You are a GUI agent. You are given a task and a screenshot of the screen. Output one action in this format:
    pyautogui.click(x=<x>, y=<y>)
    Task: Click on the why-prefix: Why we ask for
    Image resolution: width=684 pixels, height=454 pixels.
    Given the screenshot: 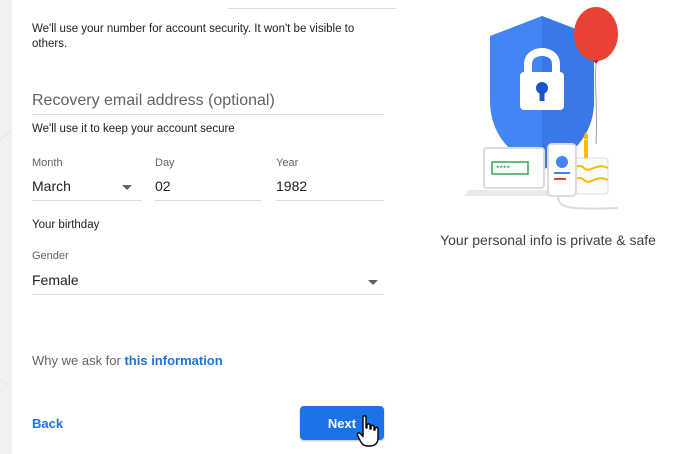 What is the action you would take?
    pyautogui.click(x=78, y=360)
    